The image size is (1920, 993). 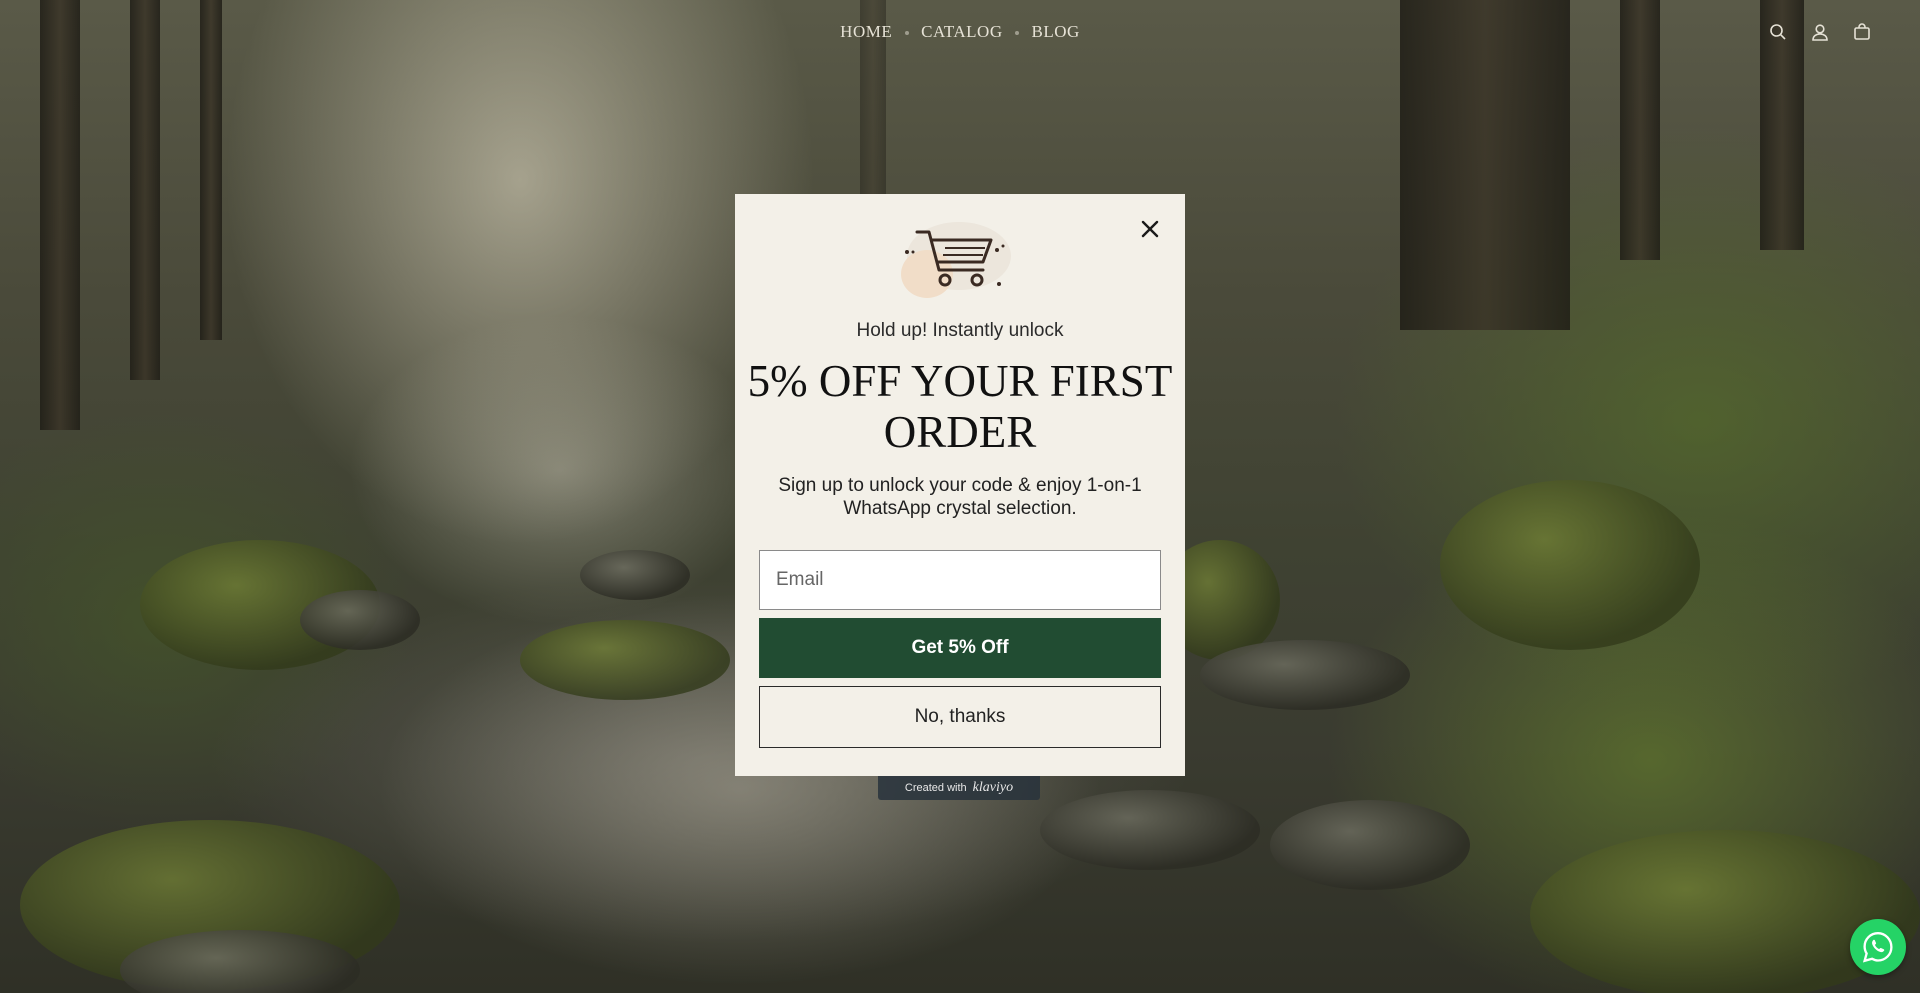 What do you see at coordinates (960, 406) in the screenshot?
I see `popup-headline: 5% OFF YOUR FIRST ORDER` at bounding box center [960, 406].